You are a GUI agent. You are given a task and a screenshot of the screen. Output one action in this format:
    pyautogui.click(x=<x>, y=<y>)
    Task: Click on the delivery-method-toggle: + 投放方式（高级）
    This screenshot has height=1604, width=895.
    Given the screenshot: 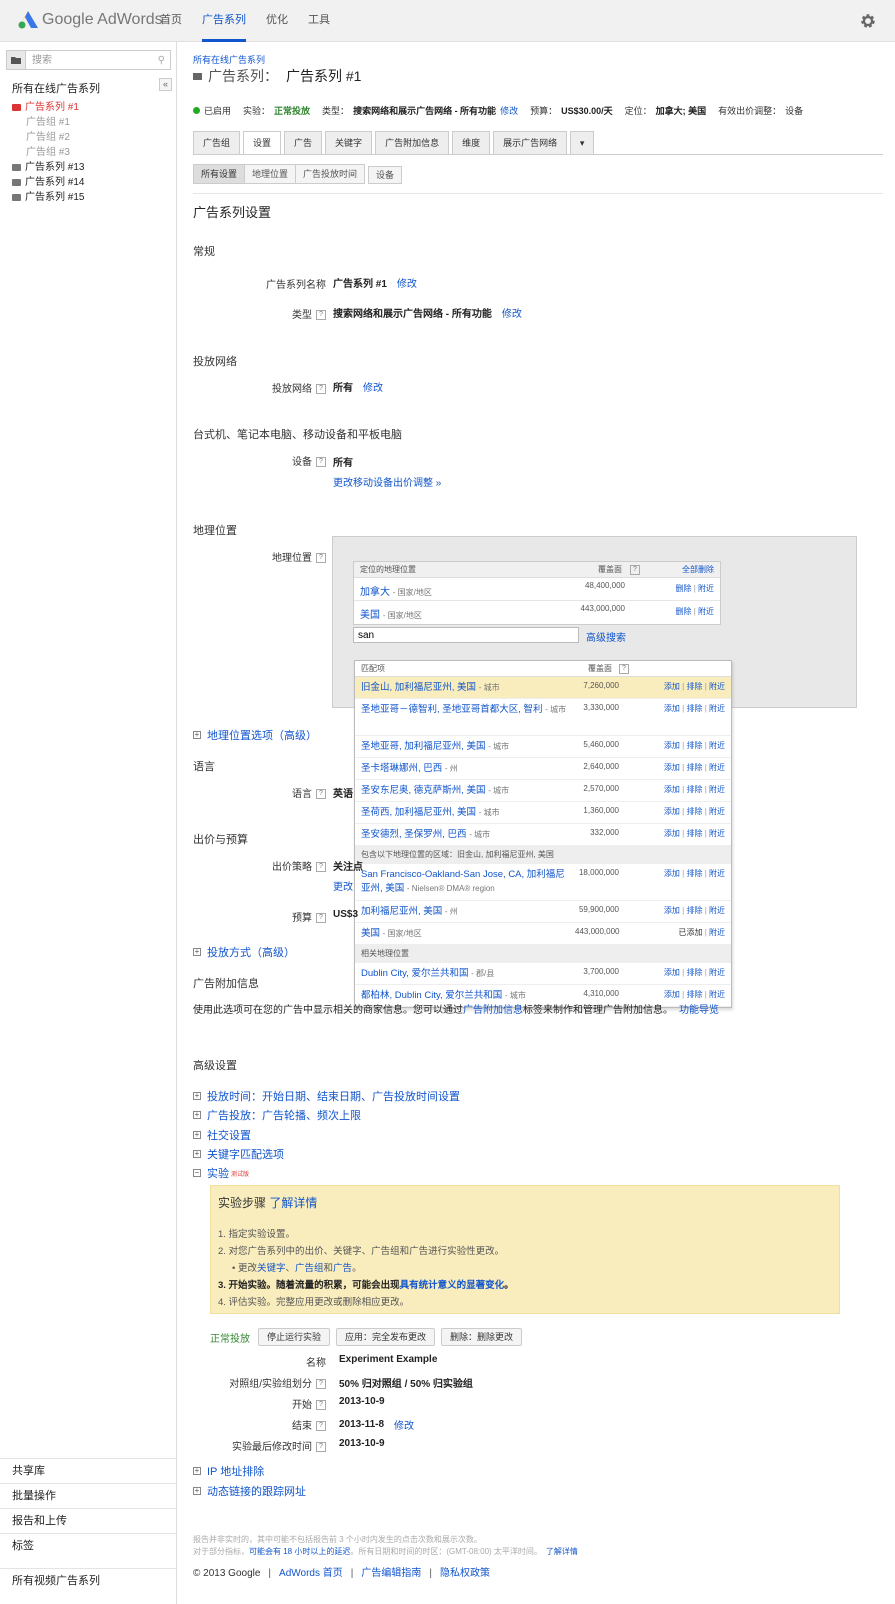 What is the action you would take?
    pyautogui.click(x=244, y=952)
    